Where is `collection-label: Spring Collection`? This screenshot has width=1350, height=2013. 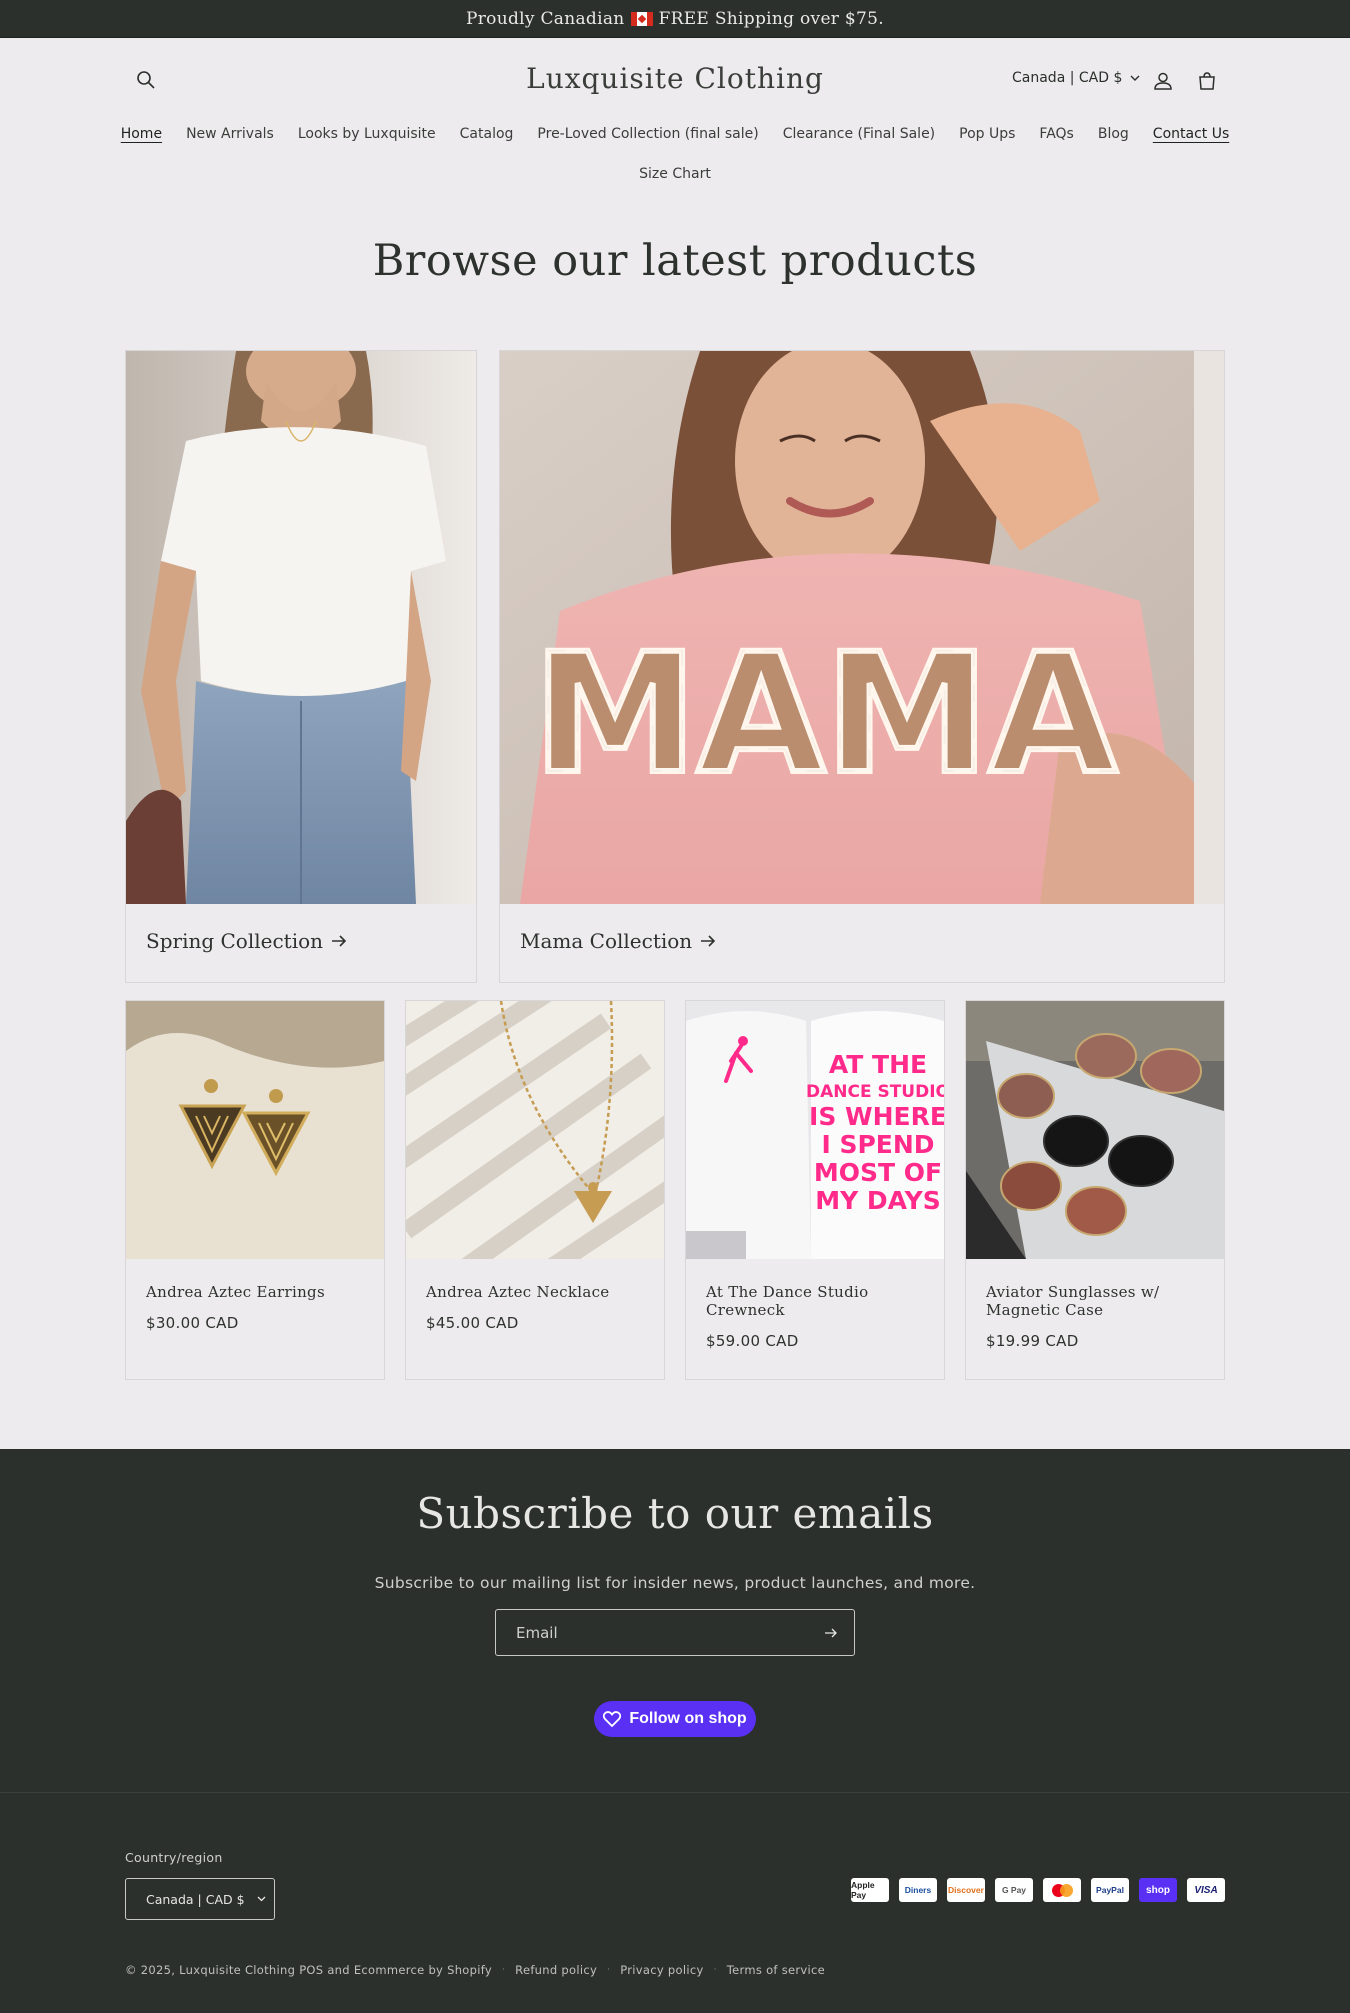 collection-label: Spring Collection is located at coordinates (235, 941).